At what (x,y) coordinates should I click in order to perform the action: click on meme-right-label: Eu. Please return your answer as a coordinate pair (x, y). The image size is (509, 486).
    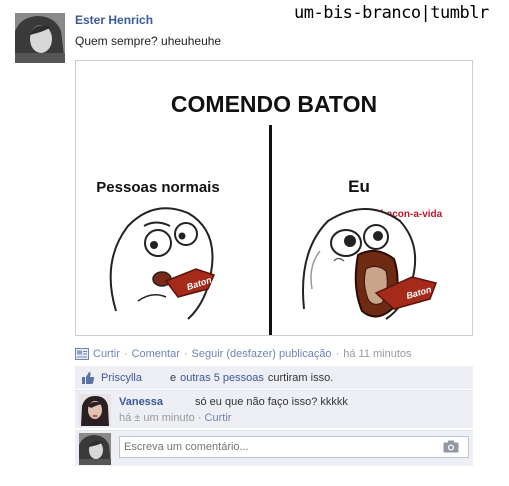
    Looking at the image, I should click on (359, 186).